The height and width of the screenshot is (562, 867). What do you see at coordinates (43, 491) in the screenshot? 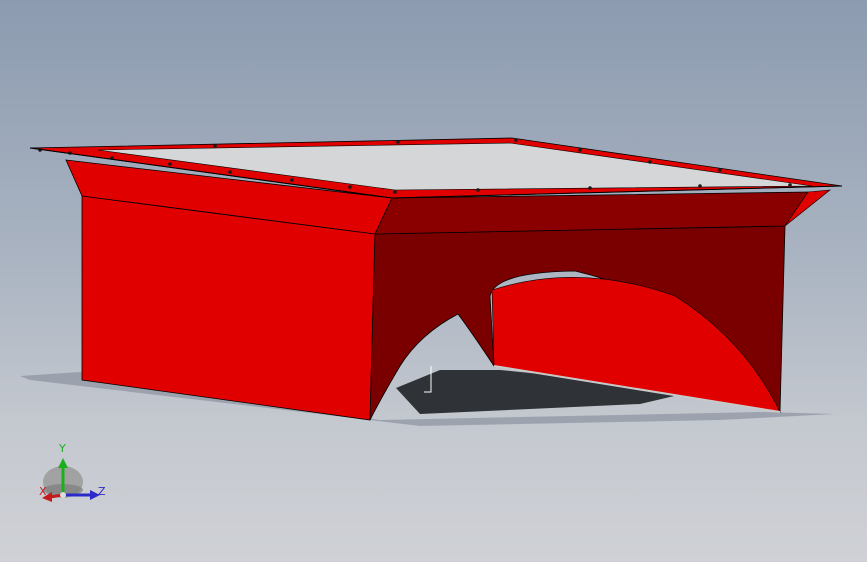
I see `triad-x-label: X` at bounding box center [43, 491].